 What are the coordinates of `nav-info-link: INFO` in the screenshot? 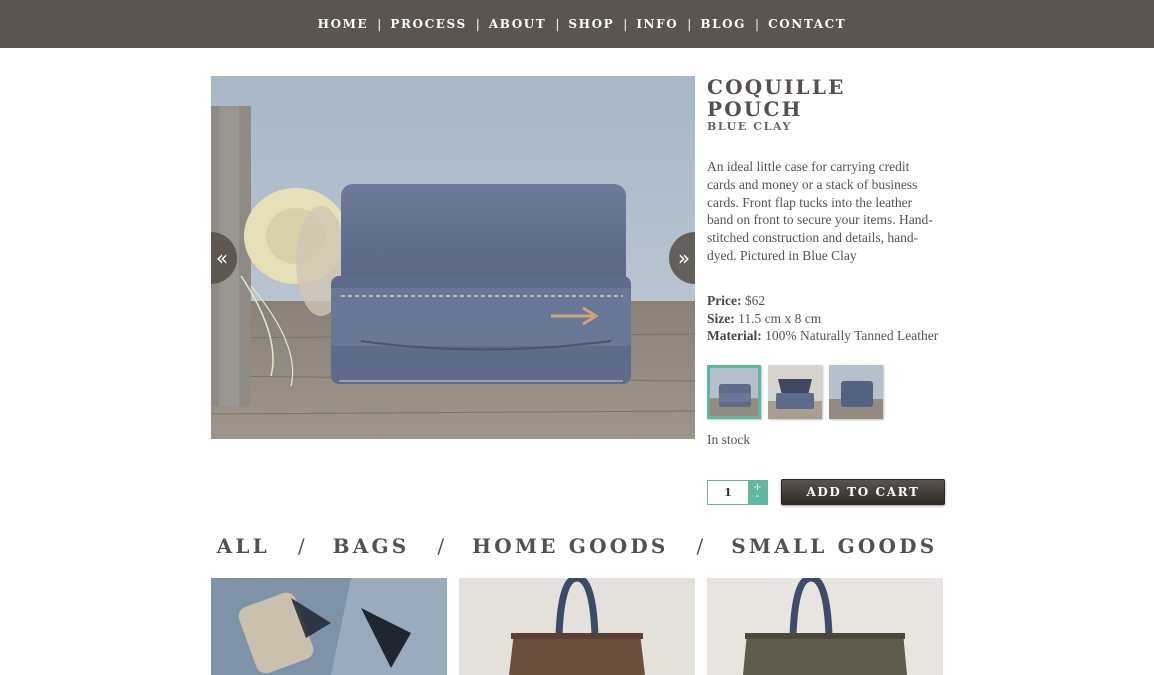 It's located at (657, 24).